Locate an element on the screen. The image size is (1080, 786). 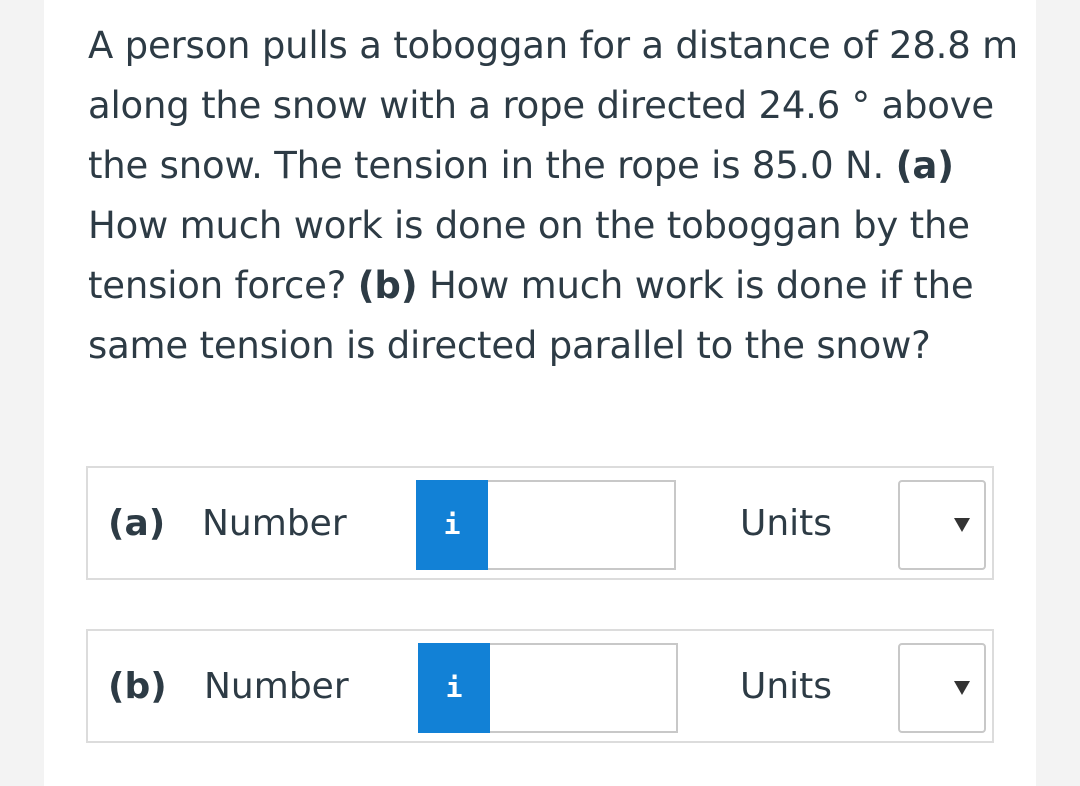
part-label: (a) is located at coordinates (137, 523).